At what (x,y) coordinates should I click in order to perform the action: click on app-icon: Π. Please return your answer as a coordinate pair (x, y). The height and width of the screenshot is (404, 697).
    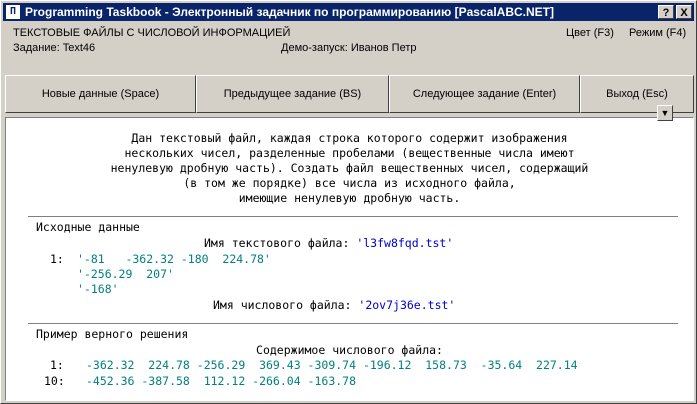
    Looking at the image, I should click on (13, 12).